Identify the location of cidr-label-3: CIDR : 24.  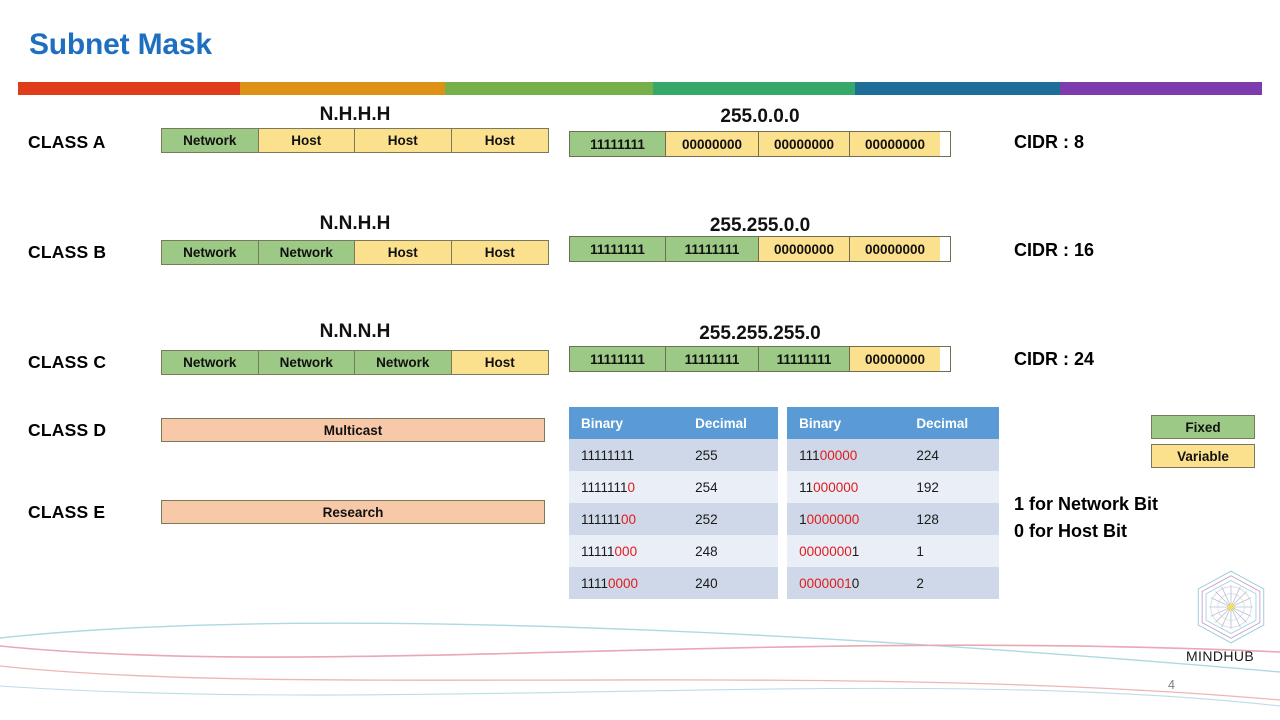
(1054, 359).